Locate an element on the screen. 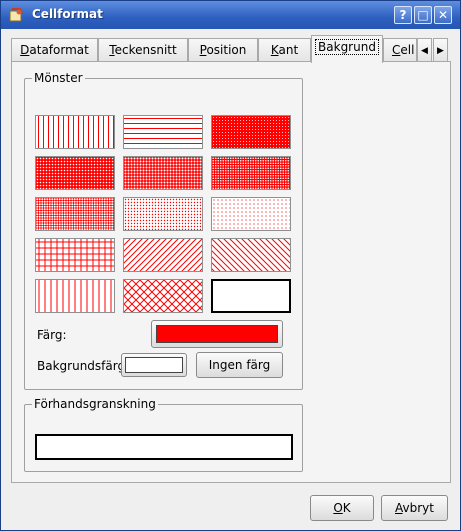 This screenshot has height=531, width=461. bg-color-button is located at coordinates (154, 365).